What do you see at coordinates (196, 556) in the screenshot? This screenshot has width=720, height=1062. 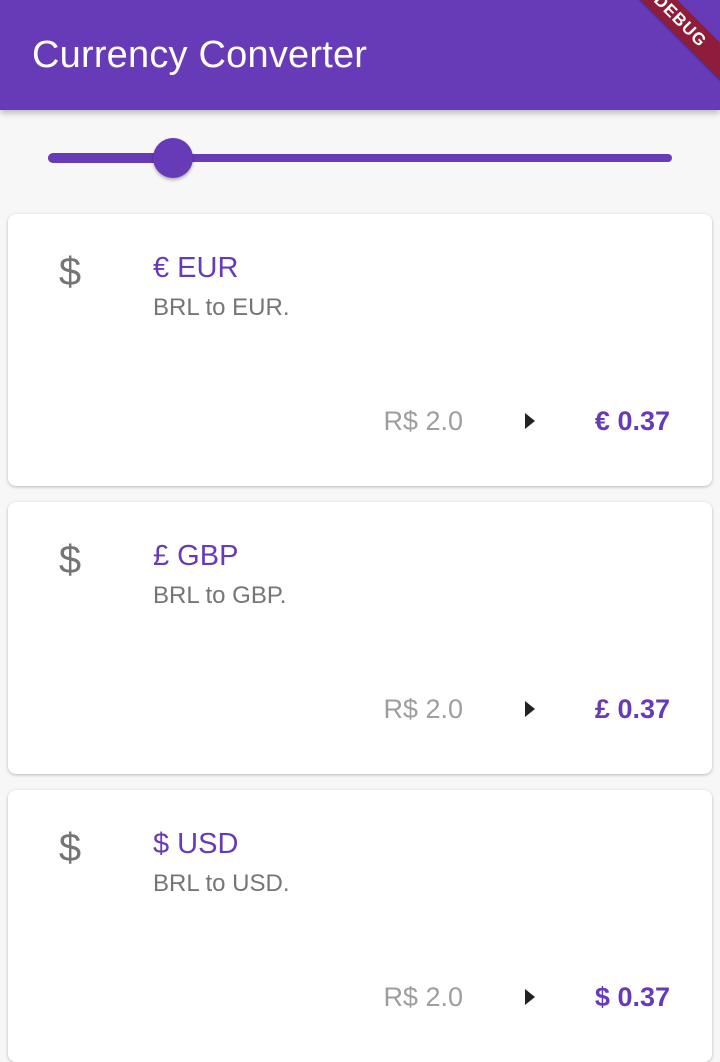 I see `currency-title: £ GBP` at bounding box center [196, 556].